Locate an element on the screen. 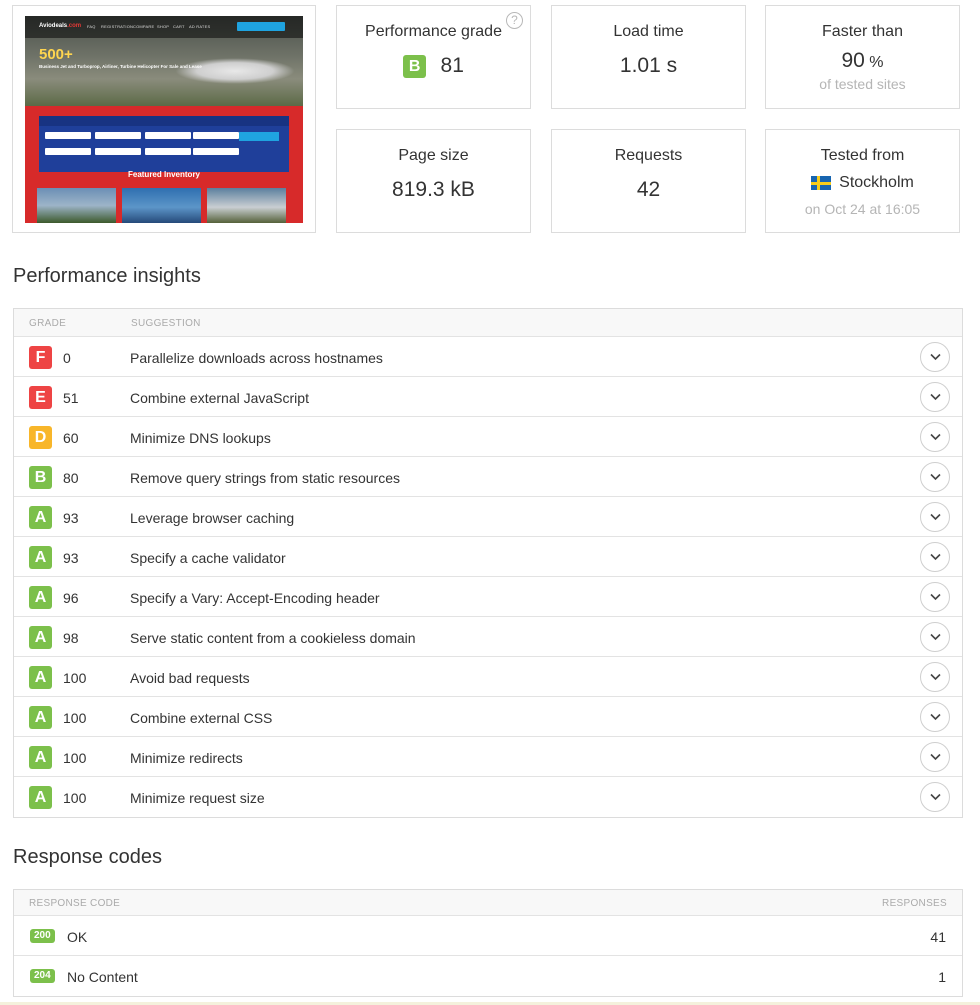 Image resolution: width=980 pixels, height=1005 pixels. screenshot-nav-item: CART is located at coordinates (179, 26).